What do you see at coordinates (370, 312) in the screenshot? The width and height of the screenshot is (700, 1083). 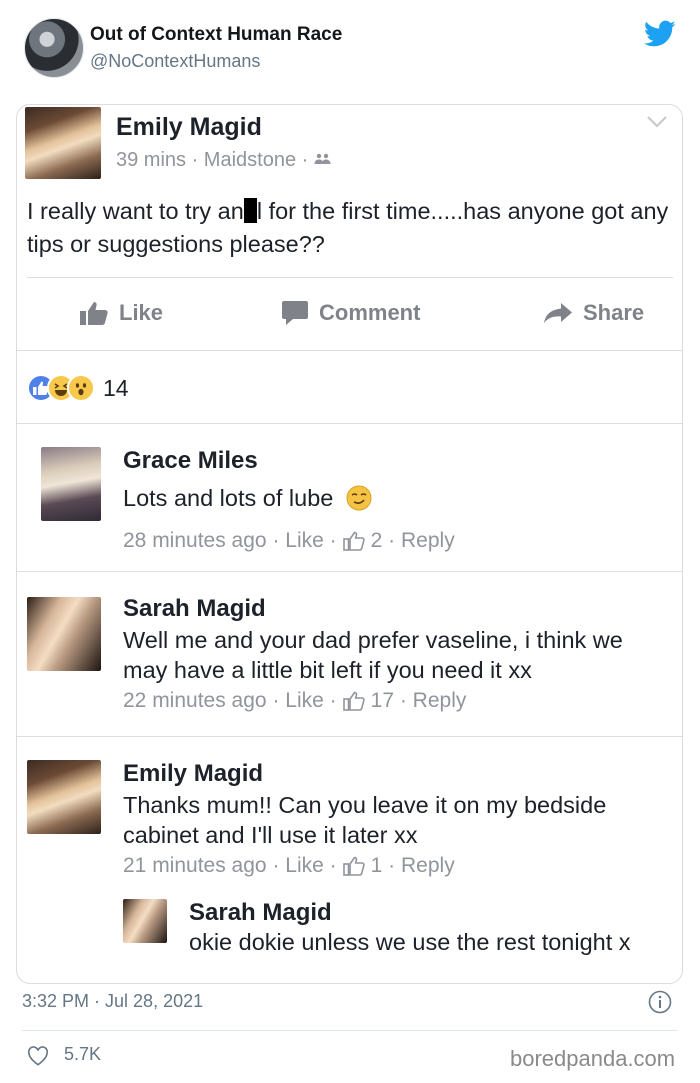 I see `comment-label: Comment` at bounding box center [370, 312].